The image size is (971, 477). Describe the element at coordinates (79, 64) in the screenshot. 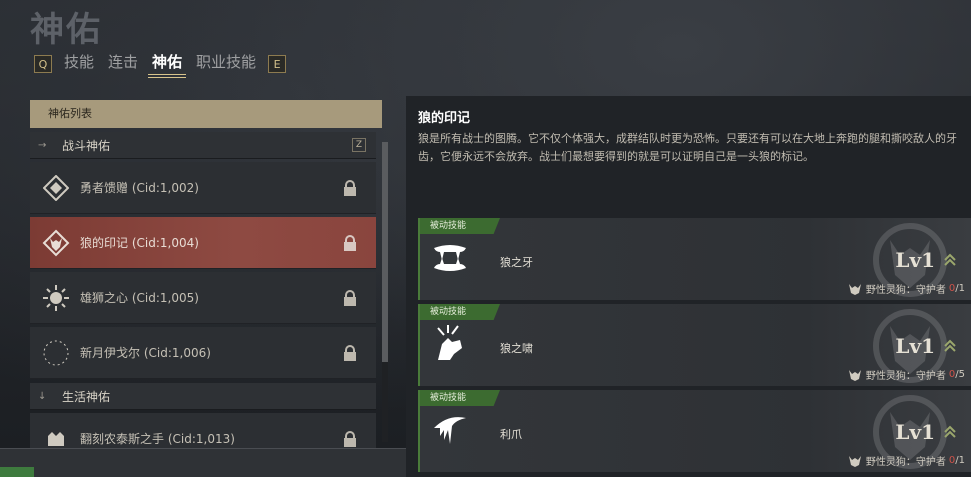

I see `tab-skills: 技能` at that location.